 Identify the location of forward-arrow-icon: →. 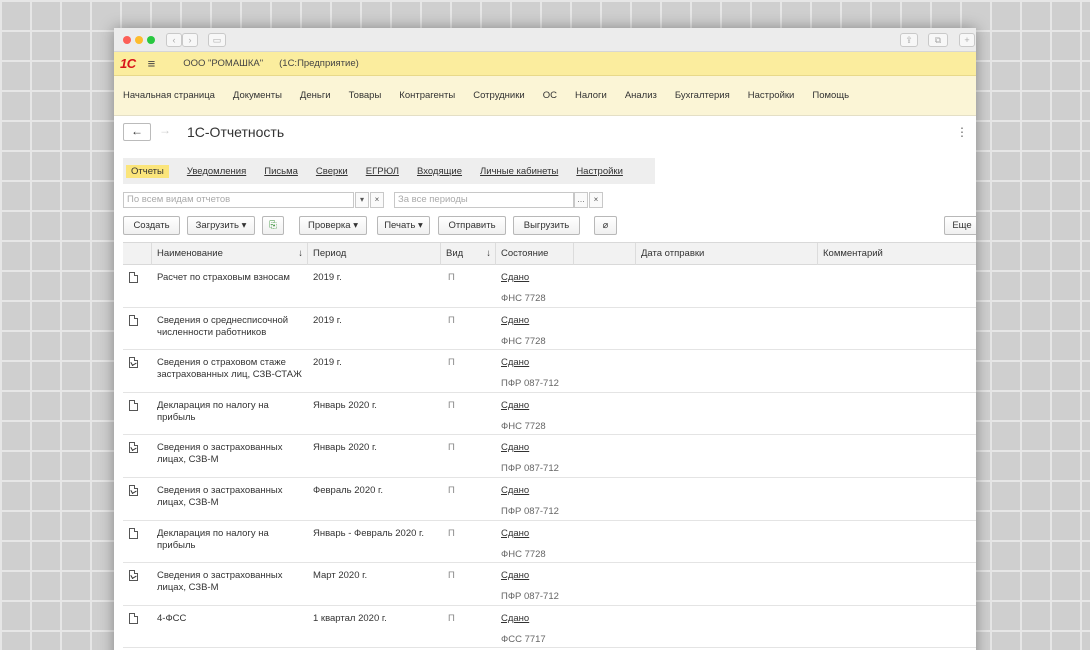
(165, 132).